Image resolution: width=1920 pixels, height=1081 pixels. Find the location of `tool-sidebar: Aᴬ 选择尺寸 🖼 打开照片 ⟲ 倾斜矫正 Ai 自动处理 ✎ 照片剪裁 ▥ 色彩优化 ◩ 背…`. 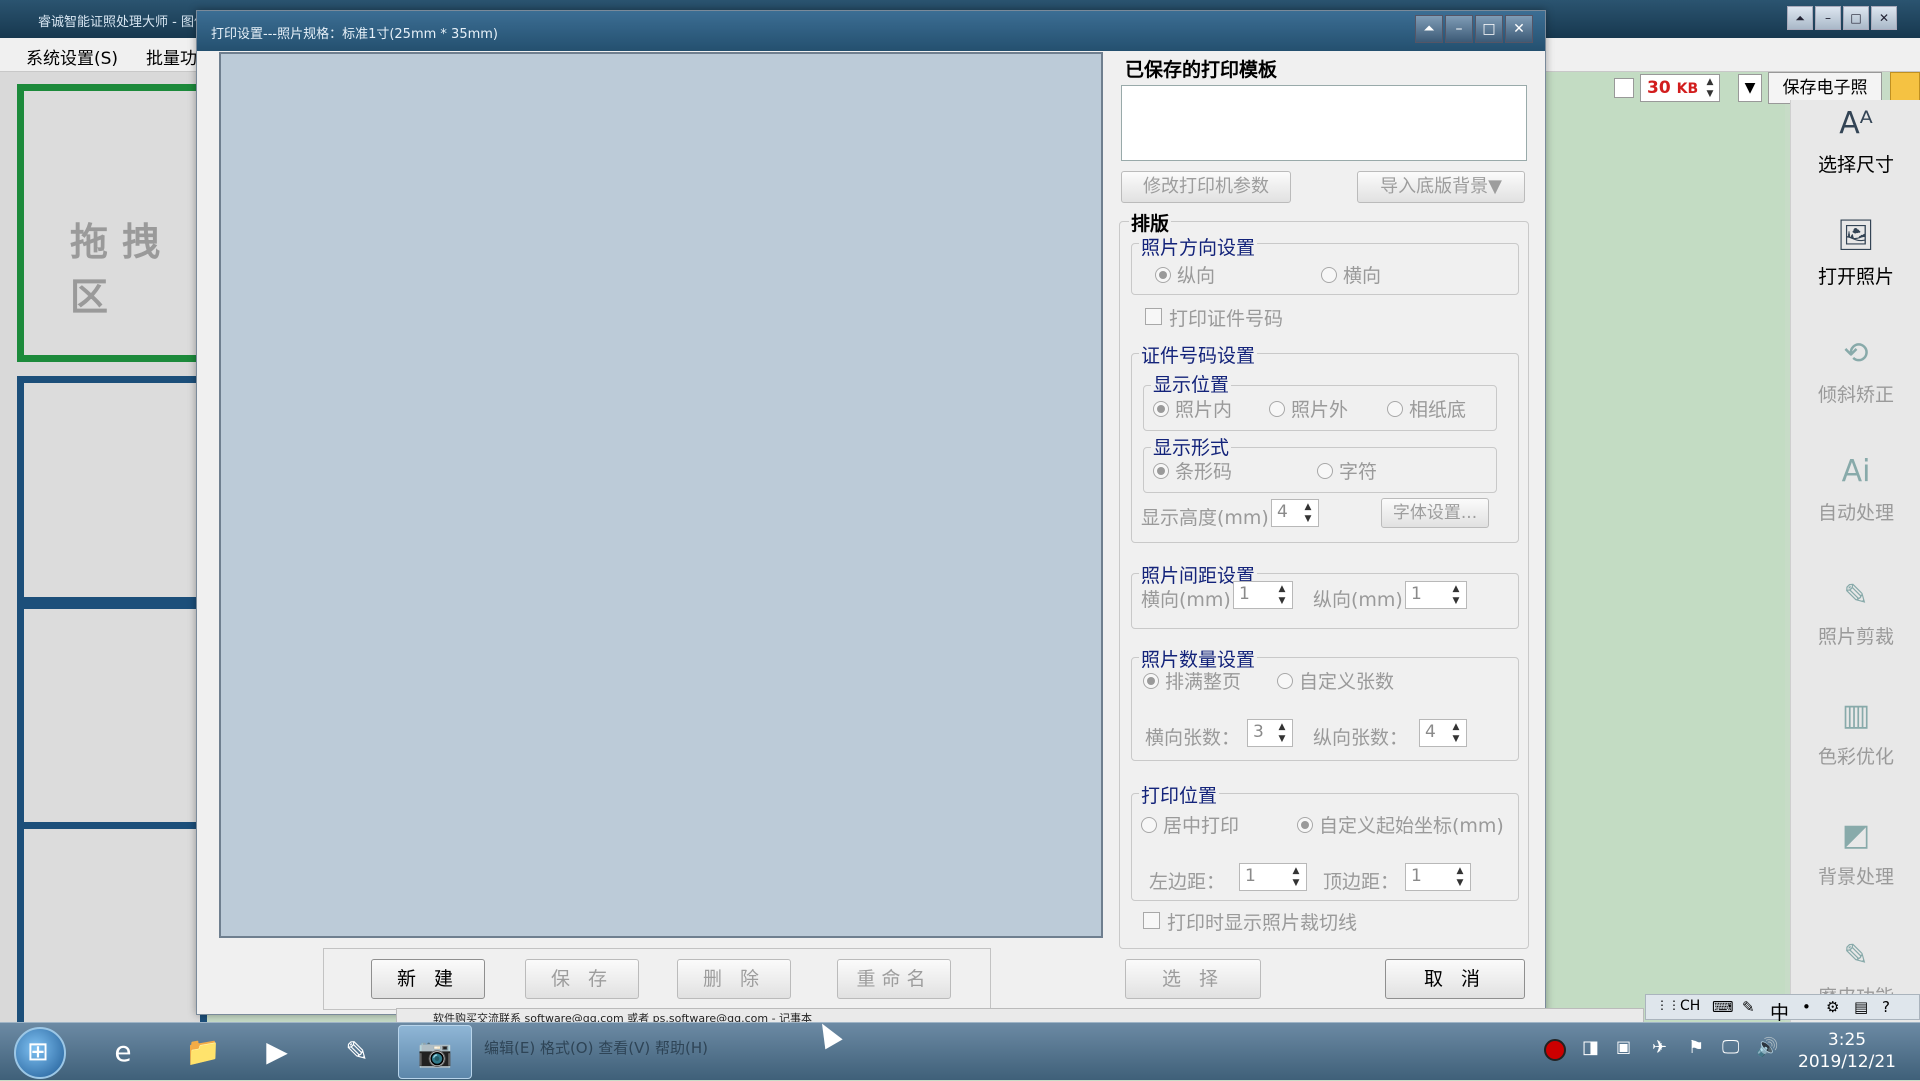

tool-sidebar: Aᴬ 选择尺寸 🖼 打开照片 ⟲ 倾斜矫正 Ai 自动处理 ✎ 照片剪裁 ▥ 色彩优化 ◩ 背… is located at coordinates (1855, 561).